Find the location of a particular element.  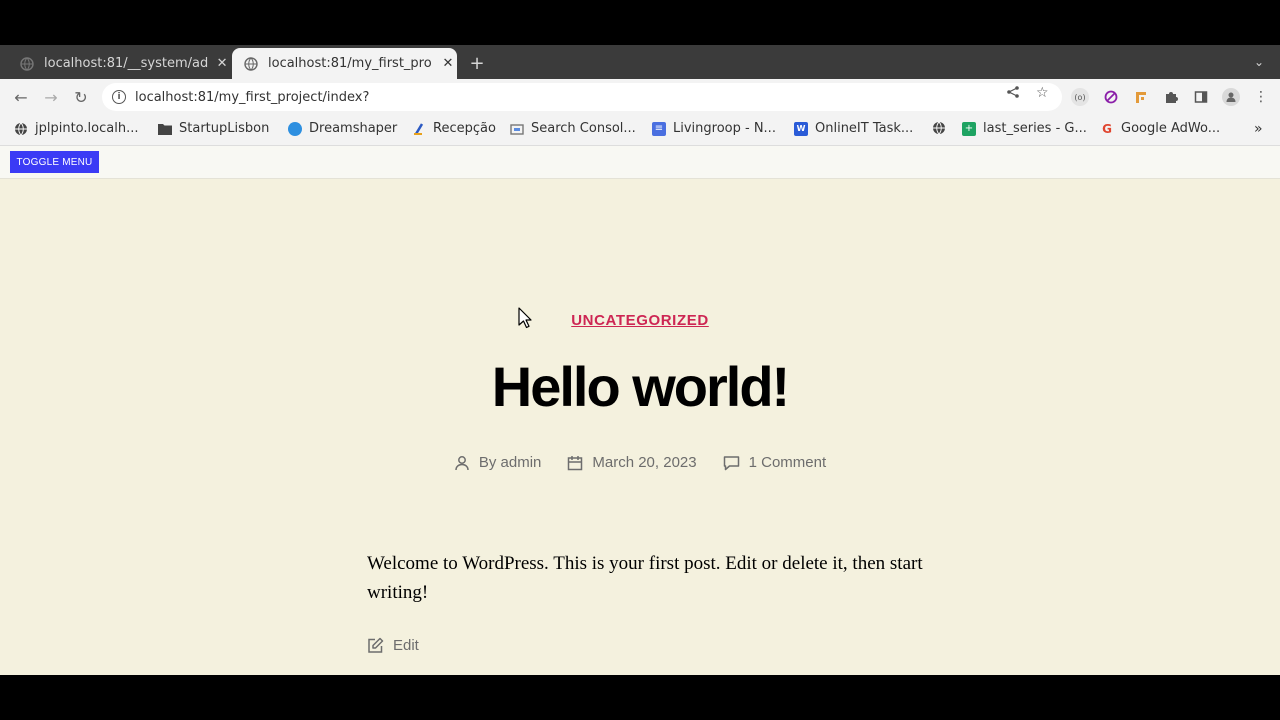

block-icon is located at coordinates (1111, 97).